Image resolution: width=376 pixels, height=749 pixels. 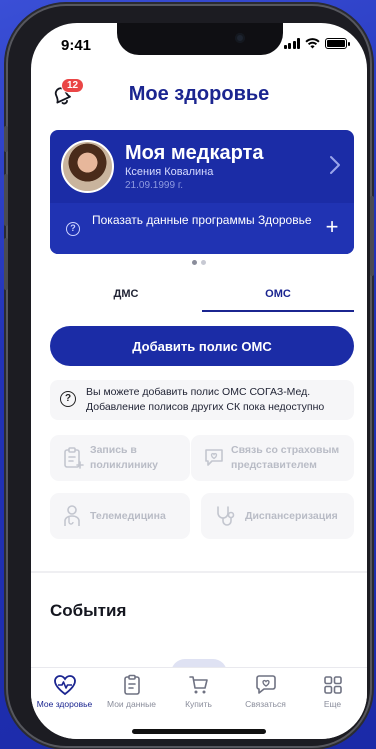 I want to click on battery-icon, so click(x=337, y=43).